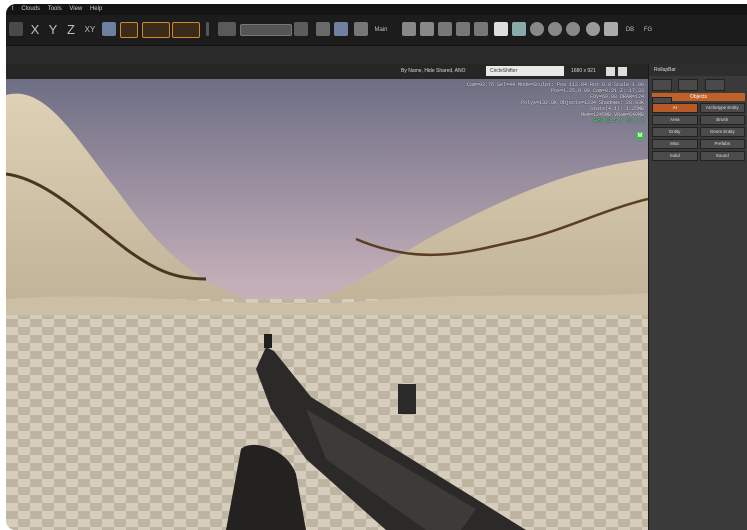 This screenshot has height=530, width=747. What do you see at coordinates (675, 132) in the screenshot?
I see `entity-button: Entity` at bounding box center [675, 132].